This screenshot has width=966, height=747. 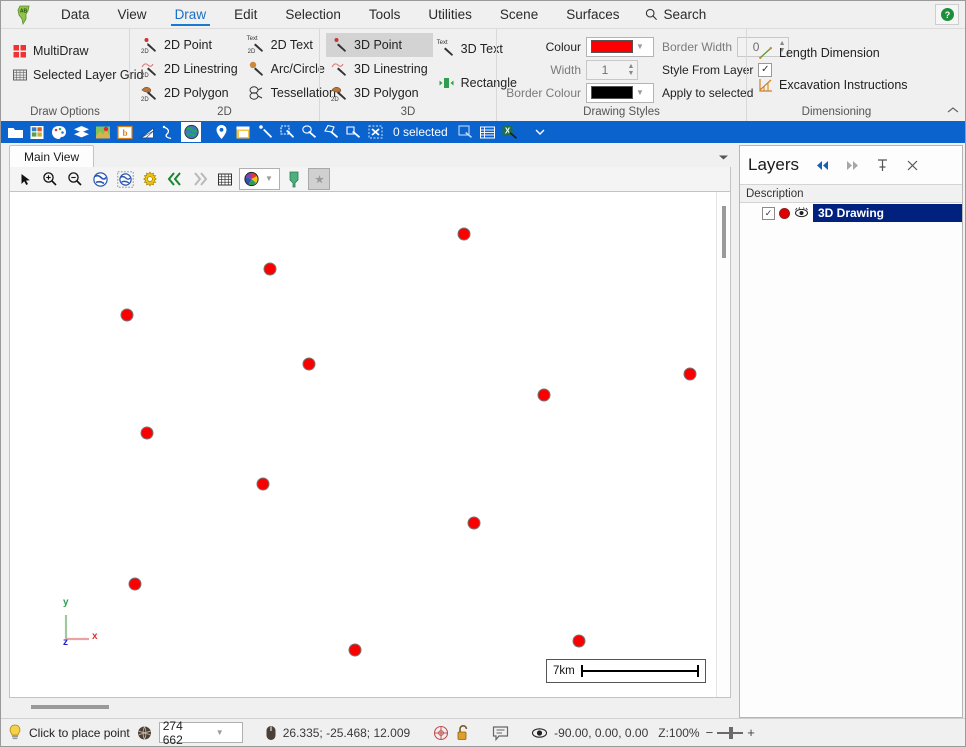 What do you see at coordinates (833, 53) in the screenshot?
I see `length-dimension-button: Length Dimension` at bounding box center [833, 53].